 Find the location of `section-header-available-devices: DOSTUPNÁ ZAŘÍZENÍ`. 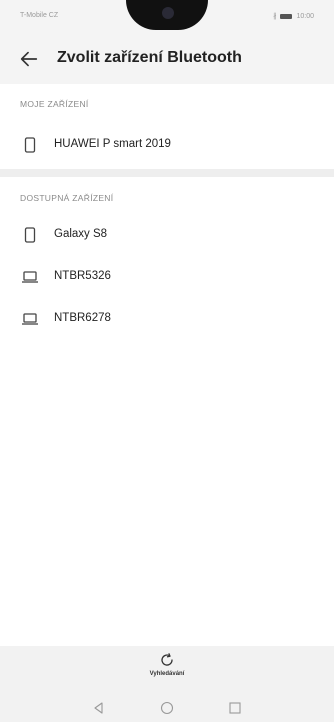

section-header-available-devices: DOSTUPNÁ ZAŘÍZENÍ is located at coordinates (67, 198).